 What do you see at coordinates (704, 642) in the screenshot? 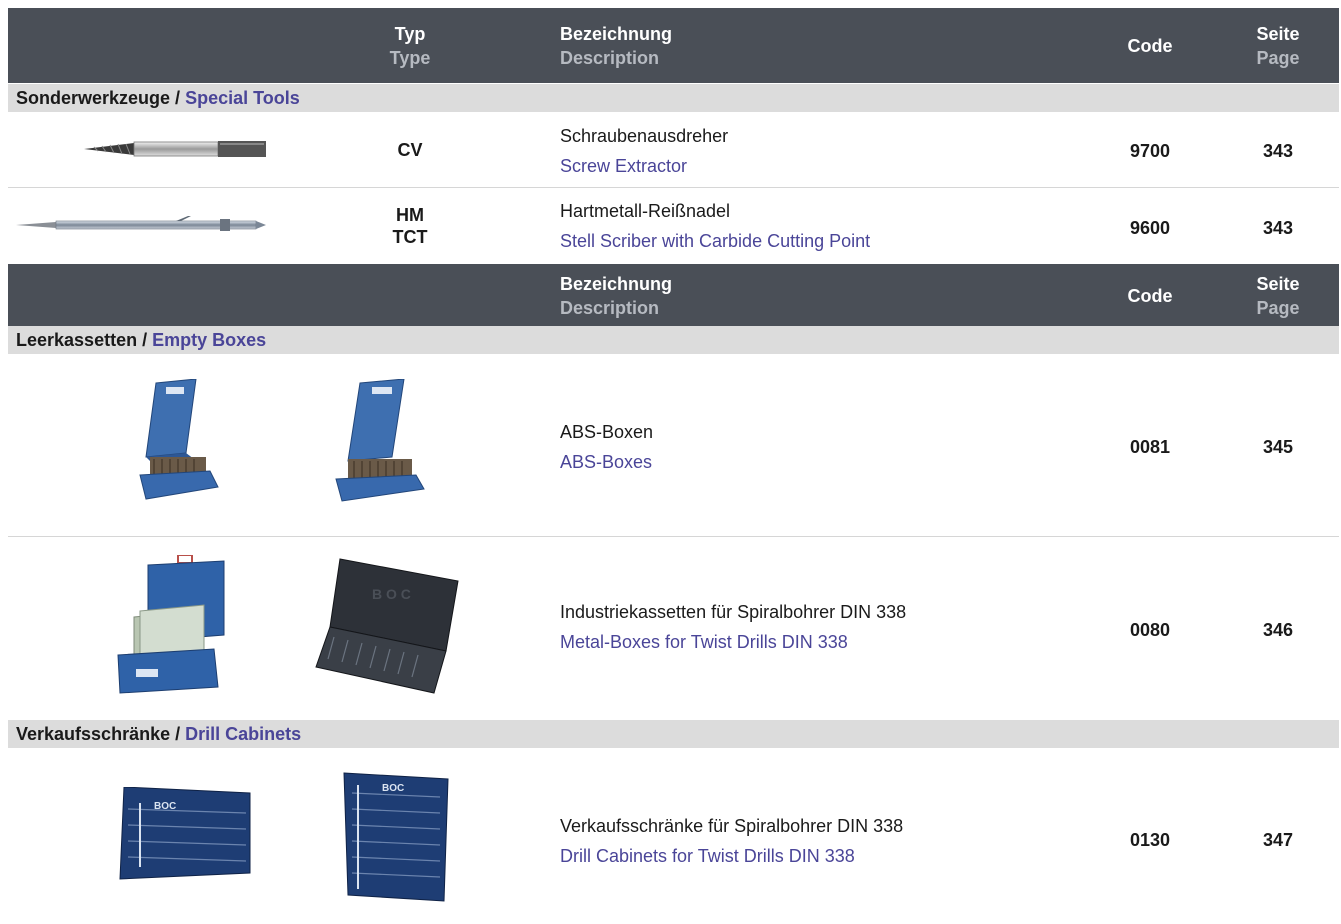
I see `description-en: Metal-Boxes for Twist Drills DIN 338` at bounding box center [704, 642].